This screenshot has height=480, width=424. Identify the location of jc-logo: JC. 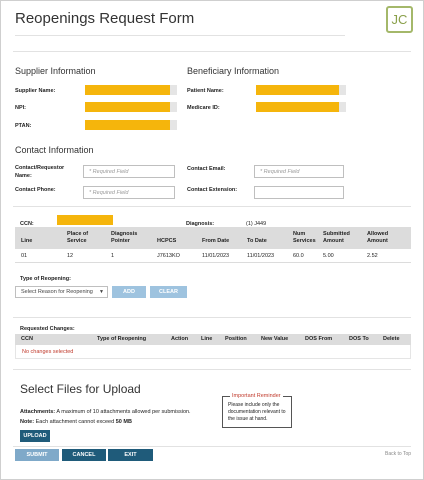
(399, 19).